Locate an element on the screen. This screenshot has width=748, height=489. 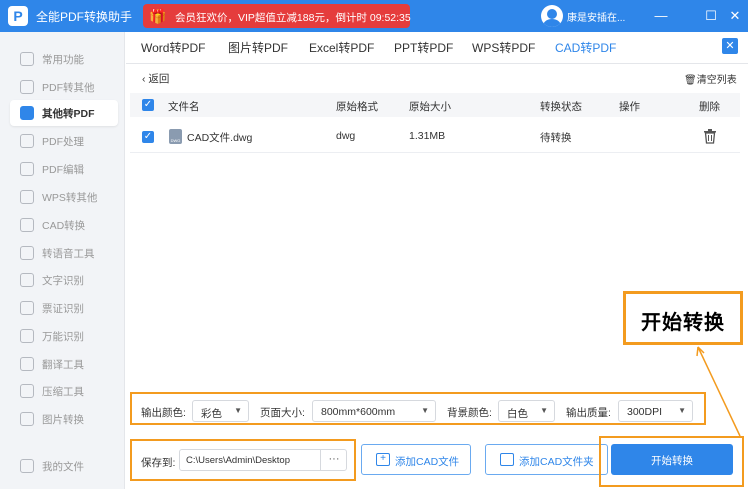
callout-text: 开始转换 is located at coordinates (683, 323).